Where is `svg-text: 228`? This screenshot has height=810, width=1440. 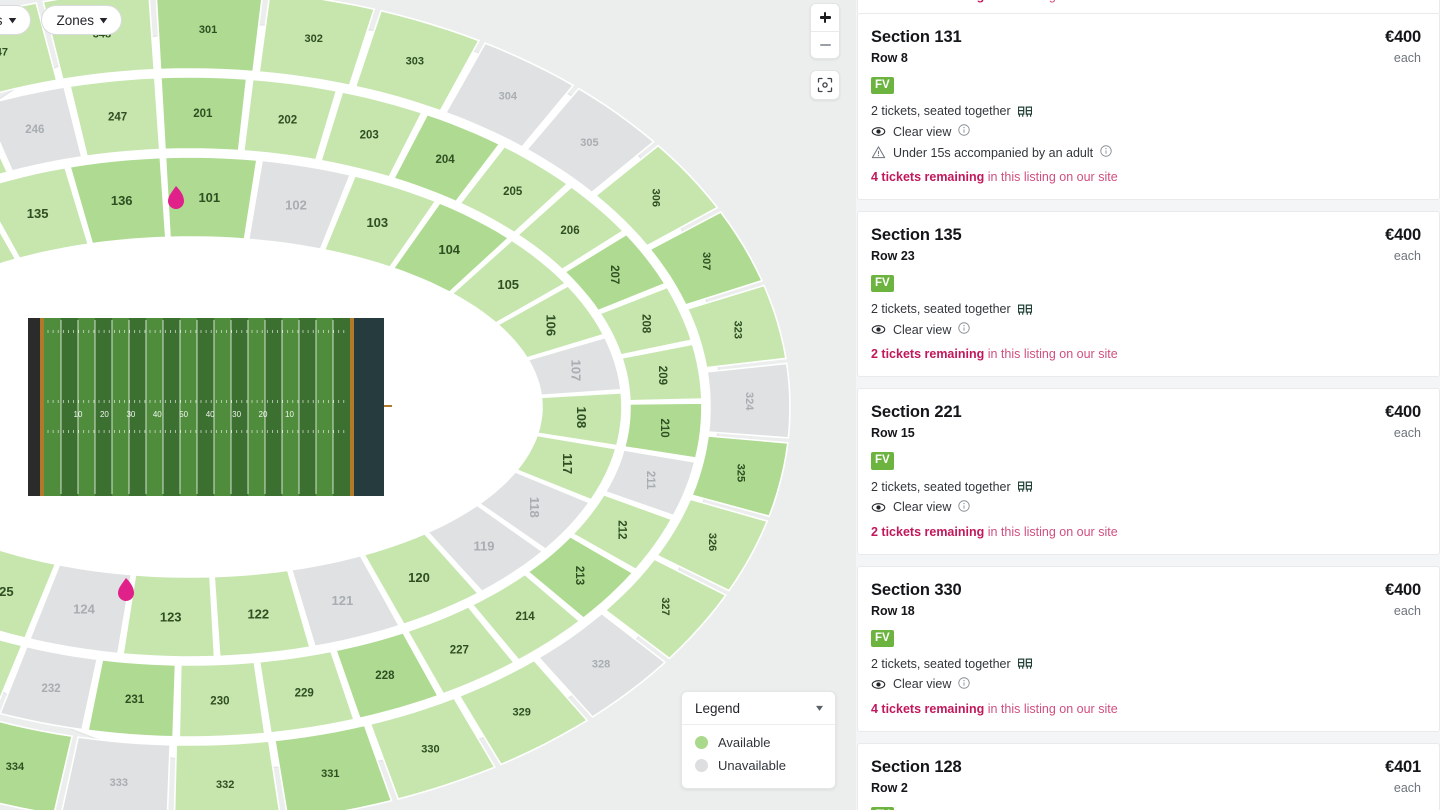 svg-text: 228 is located at coordinates (385, 676).